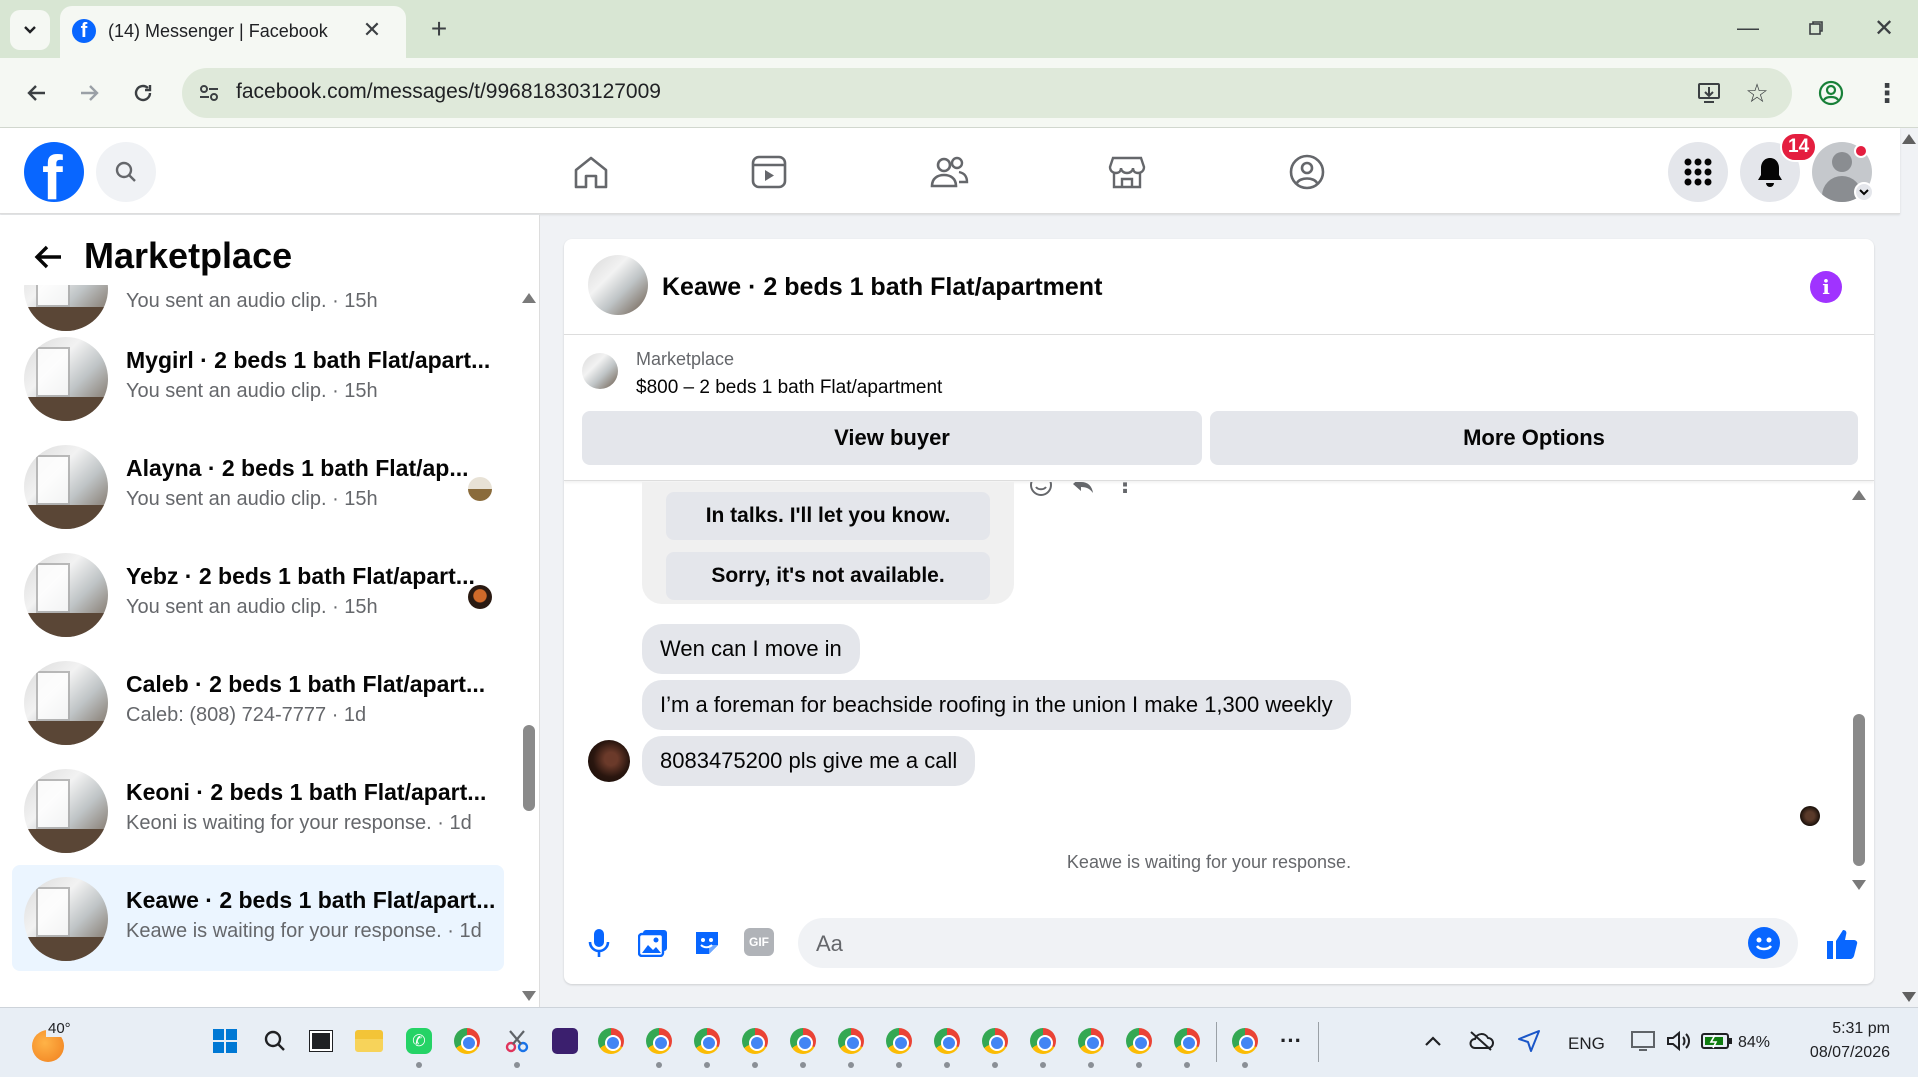 This screenshot has width=1918, height=1077. What do you see at coordinates (529, 298) in the screenshot?
I see `list-scroll-up-icon` at bounding box center [529, 298].